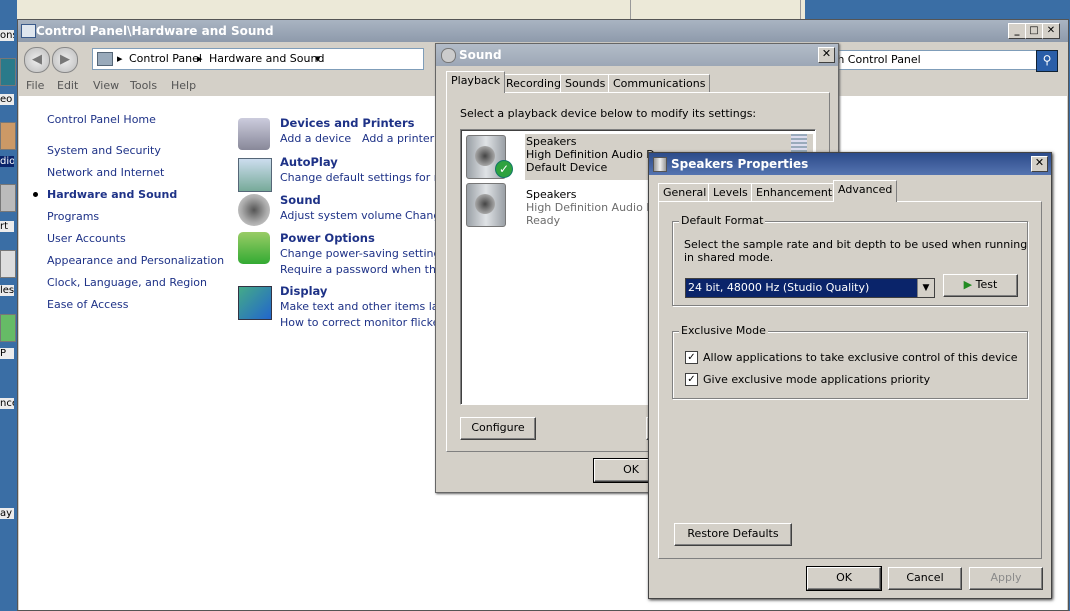  What do you see at coordinates (874, 59) in the screenshot?
I see `search-placeholder: rch Control Panel` at bounding box center [874, 59].